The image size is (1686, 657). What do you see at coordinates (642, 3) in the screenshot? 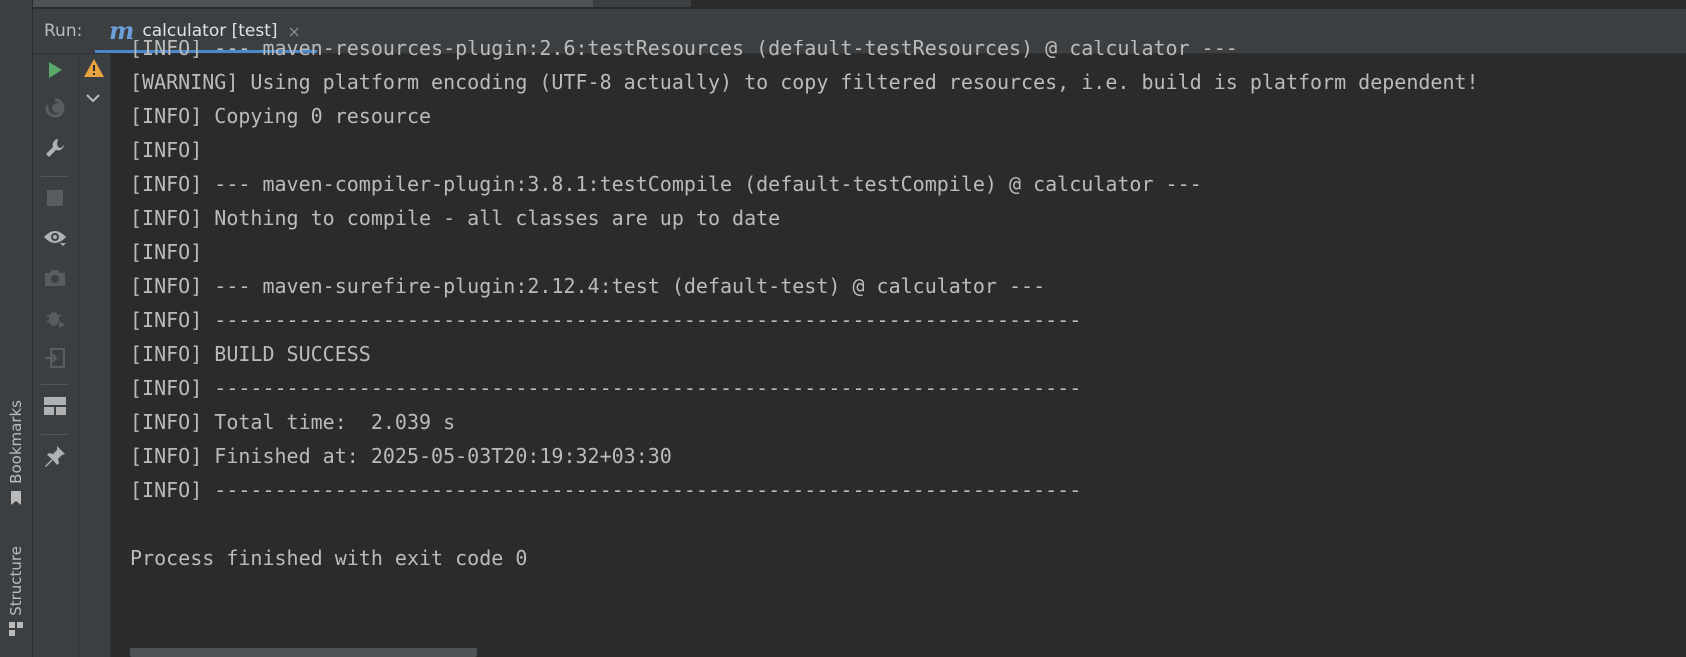
I see `top-scrollbar-track` at bounding box center [642, 3].